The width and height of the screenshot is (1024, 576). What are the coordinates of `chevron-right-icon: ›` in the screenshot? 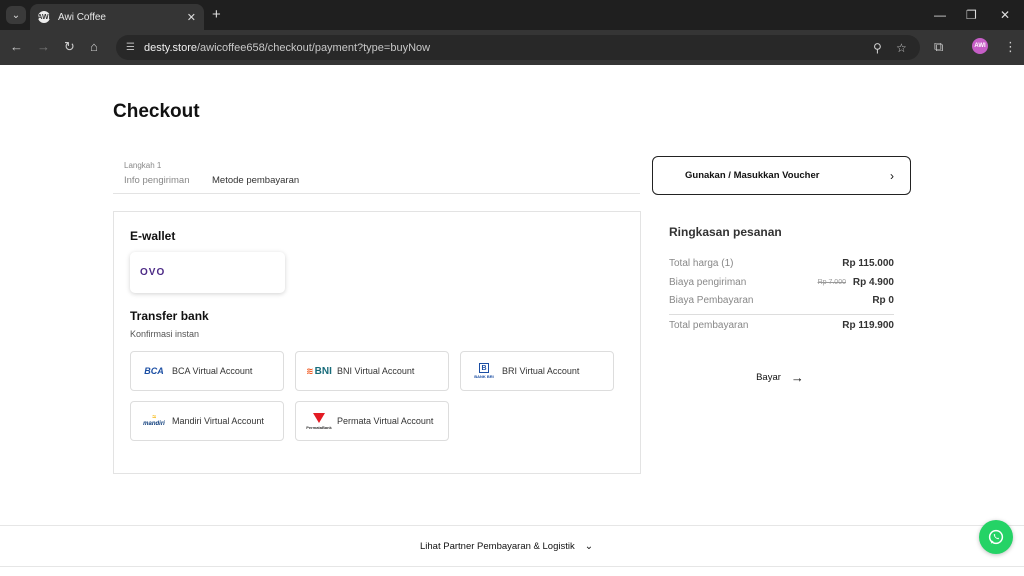 It's located at (892, 175).